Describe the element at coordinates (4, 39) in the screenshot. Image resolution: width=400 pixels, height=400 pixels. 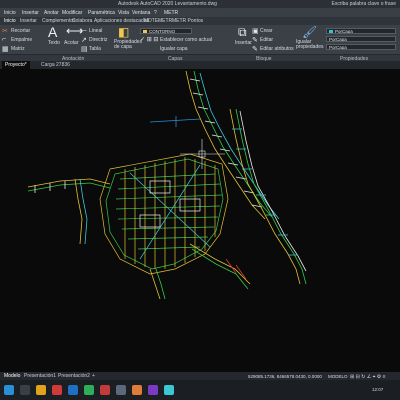
I see `fillet-icon: ⌐` at that location.